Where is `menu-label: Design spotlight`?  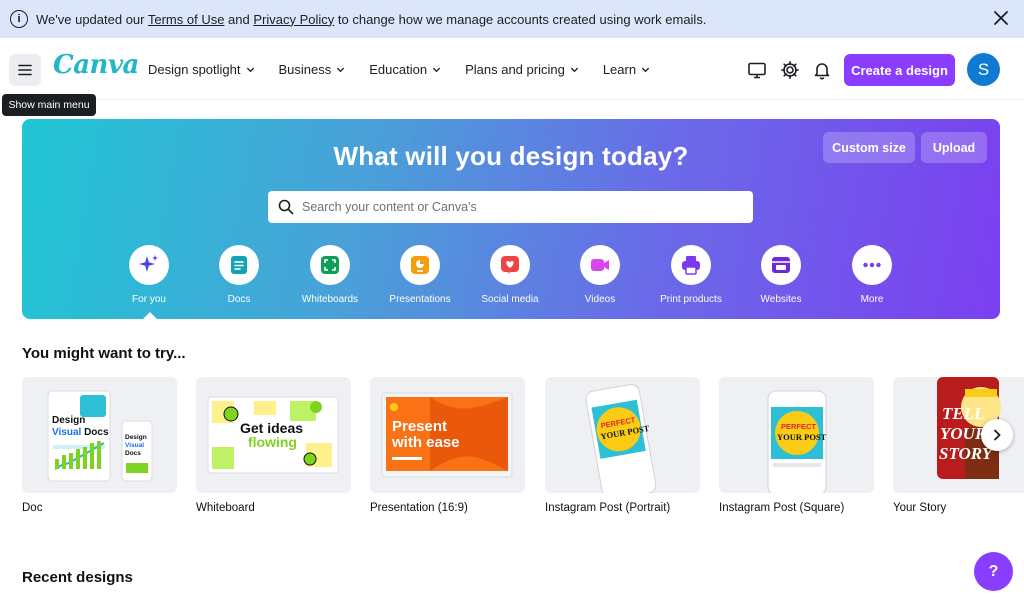 menu-label: Design spotlight is located at coordinates (194, 69).